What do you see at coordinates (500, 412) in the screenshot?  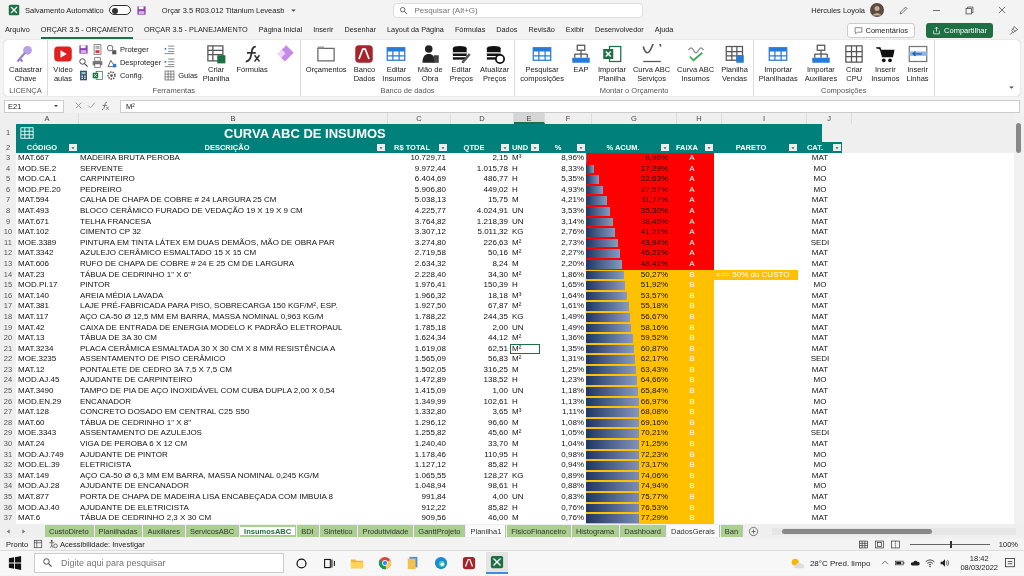 I see `table-cell-text: 3,65` at bounding box center [500, 412].